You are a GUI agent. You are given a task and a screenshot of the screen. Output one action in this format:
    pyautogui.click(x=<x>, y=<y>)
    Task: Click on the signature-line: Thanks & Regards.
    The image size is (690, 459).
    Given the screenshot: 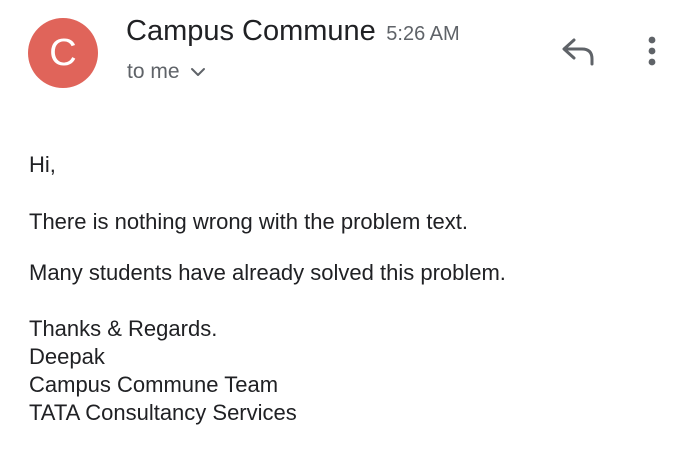 What is the action you would take?
    pyautogui.click(x=123, y=328)
    